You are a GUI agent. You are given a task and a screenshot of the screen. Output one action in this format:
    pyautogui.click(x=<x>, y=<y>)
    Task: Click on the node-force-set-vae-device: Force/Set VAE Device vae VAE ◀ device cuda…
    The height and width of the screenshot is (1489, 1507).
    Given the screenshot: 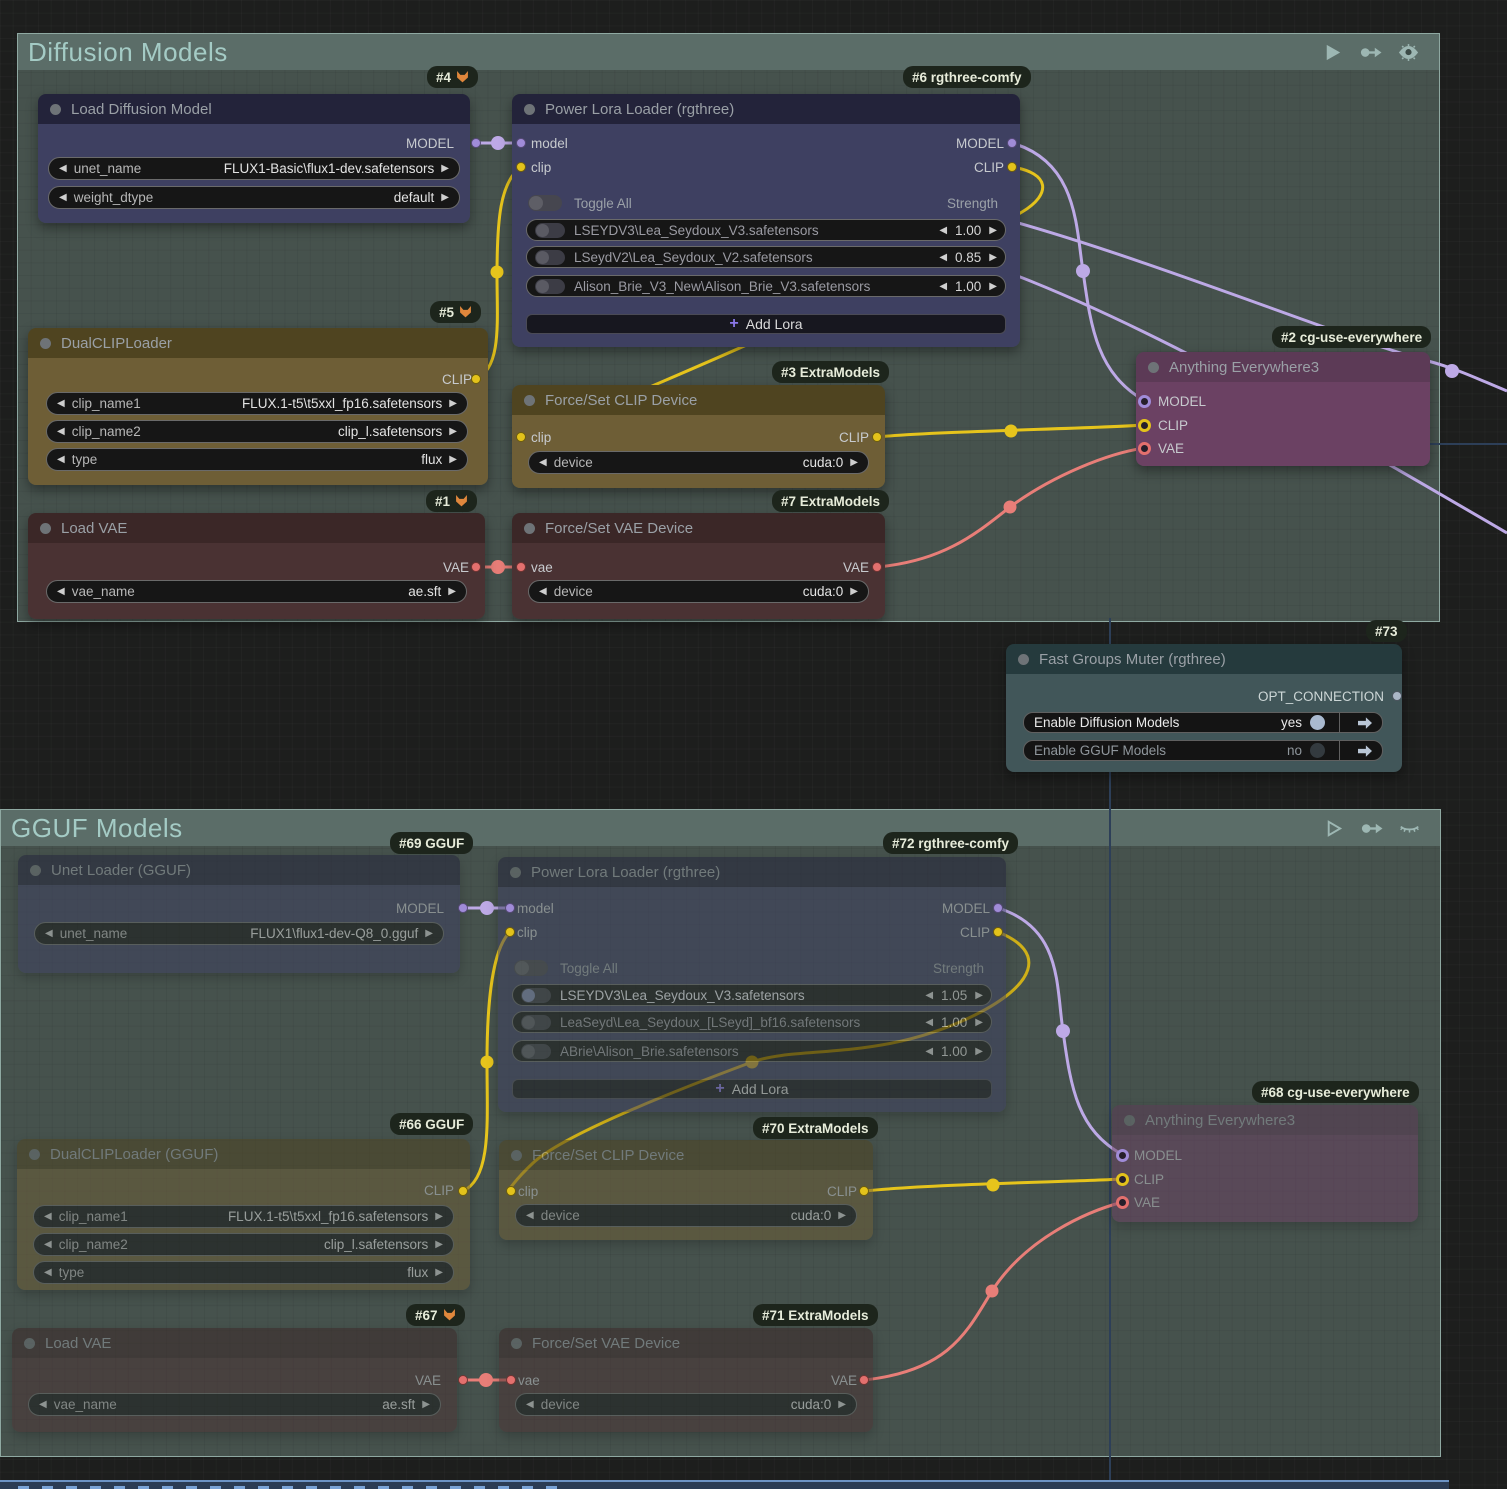 What is the action you would take?
    pyautogui.click(x=698, y=566)
    